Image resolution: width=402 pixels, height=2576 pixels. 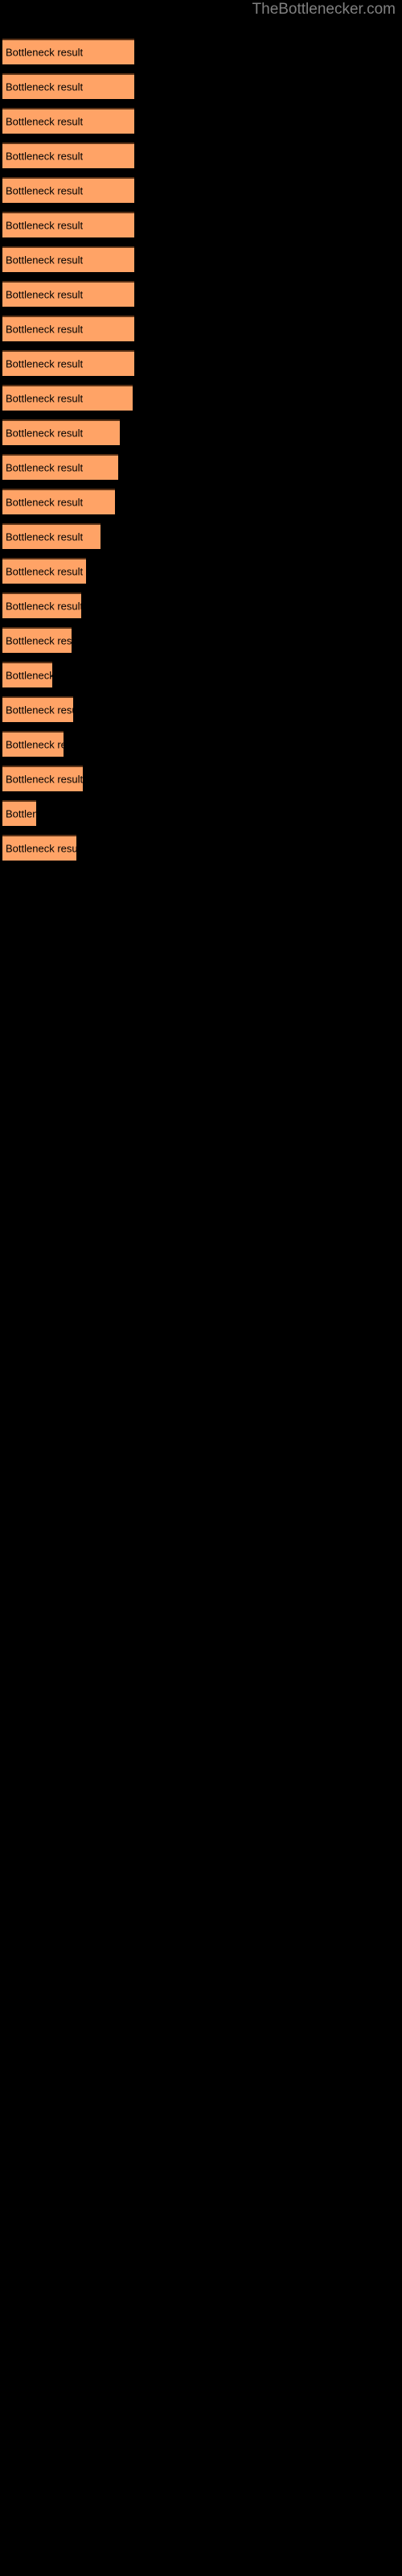 I want to click on chart-bar-13: Bottleneck result, so click(x=60, y=467).